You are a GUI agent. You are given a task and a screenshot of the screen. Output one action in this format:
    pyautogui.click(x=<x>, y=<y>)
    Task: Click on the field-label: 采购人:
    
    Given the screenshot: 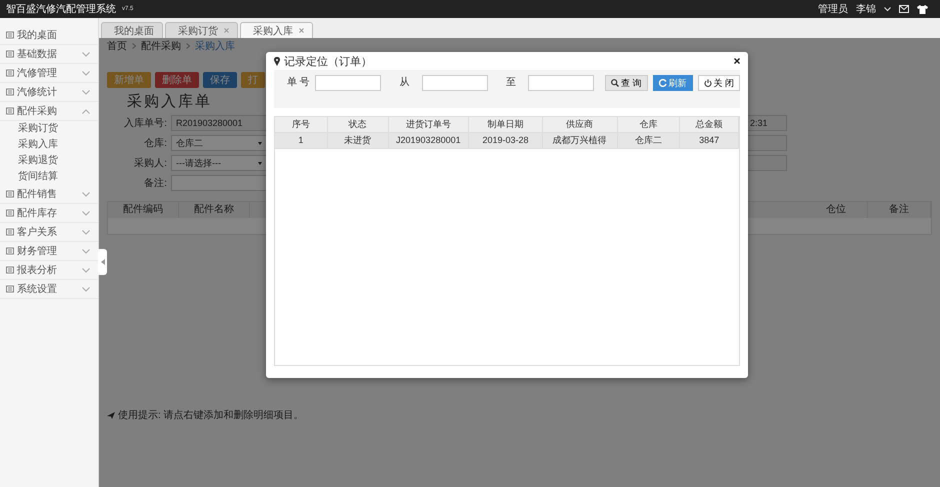 What is the action you would take?
    pyautogui.click(x=150, y=163)
    